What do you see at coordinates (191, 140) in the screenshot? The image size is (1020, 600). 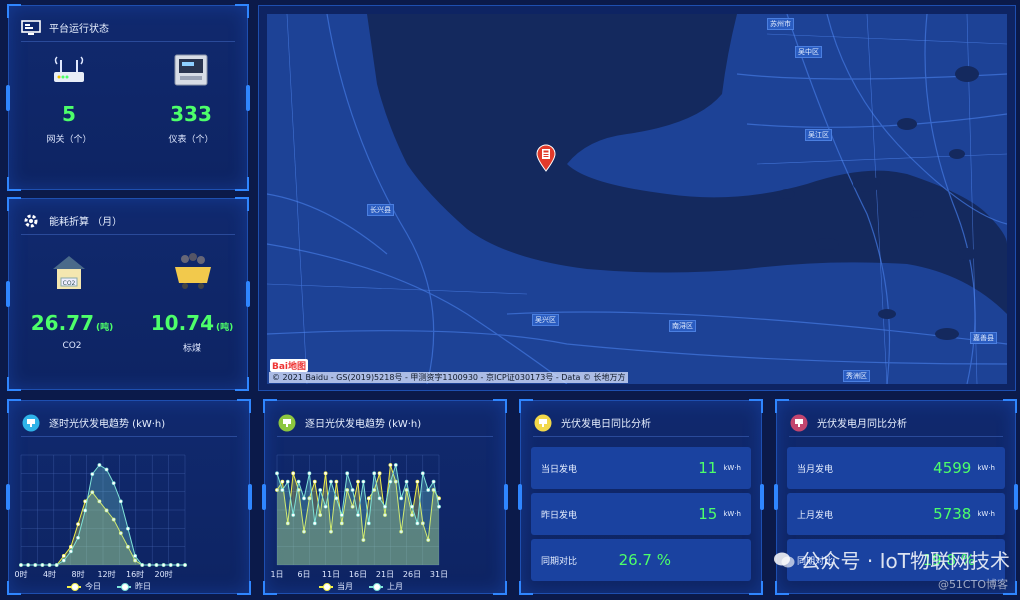 I see `meter-label: 仪表（个）` at bounding box center [191, 140].